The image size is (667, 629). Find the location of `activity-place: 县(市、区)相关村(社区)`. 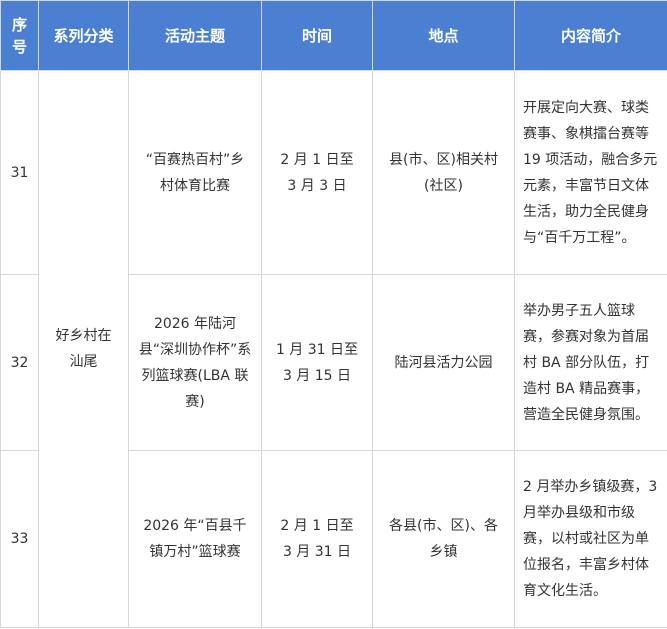

activity-place: 县(市、区)相关村(社区) is located at coordinates (443, 172).